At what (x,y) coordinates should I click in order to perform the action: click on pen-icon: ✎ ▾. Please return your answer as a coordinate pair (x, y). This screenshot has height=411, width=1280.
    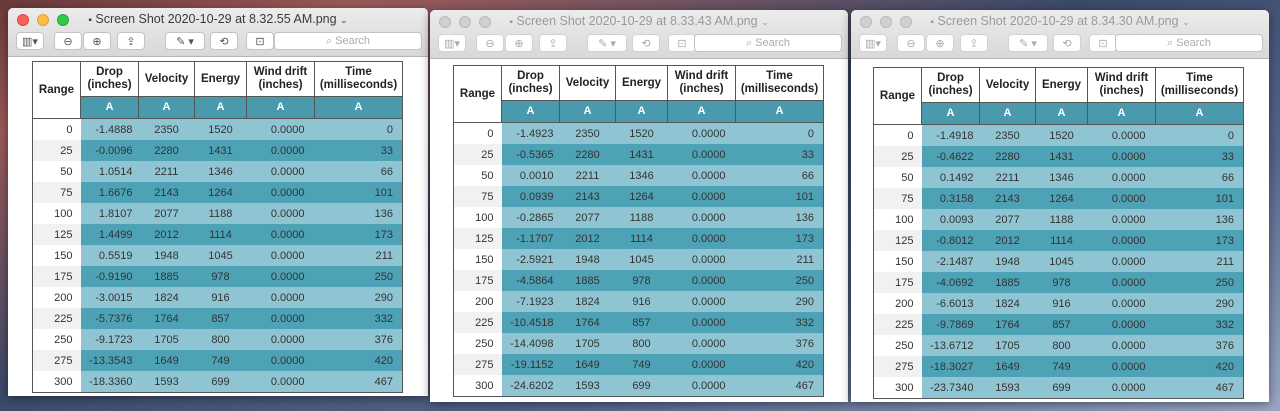
    Looking at the image, I should click on (1028, 43).